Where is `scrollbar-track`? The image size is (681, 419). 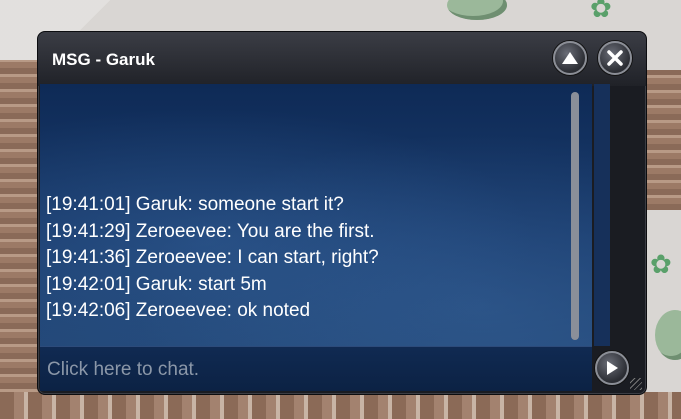
scrollbar-track is located at coordinates (602, 215).